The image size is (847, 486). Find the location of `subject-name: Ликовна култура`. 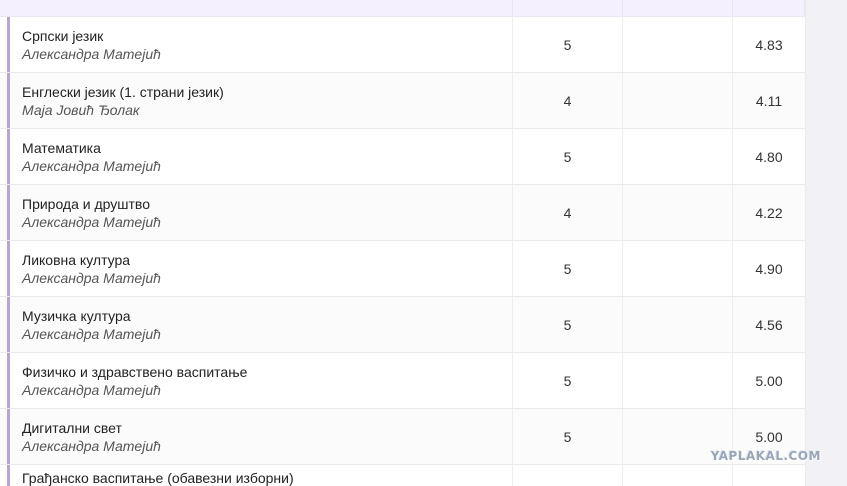

subject-name: Ликовна култура is located at coordinates (76, 259).